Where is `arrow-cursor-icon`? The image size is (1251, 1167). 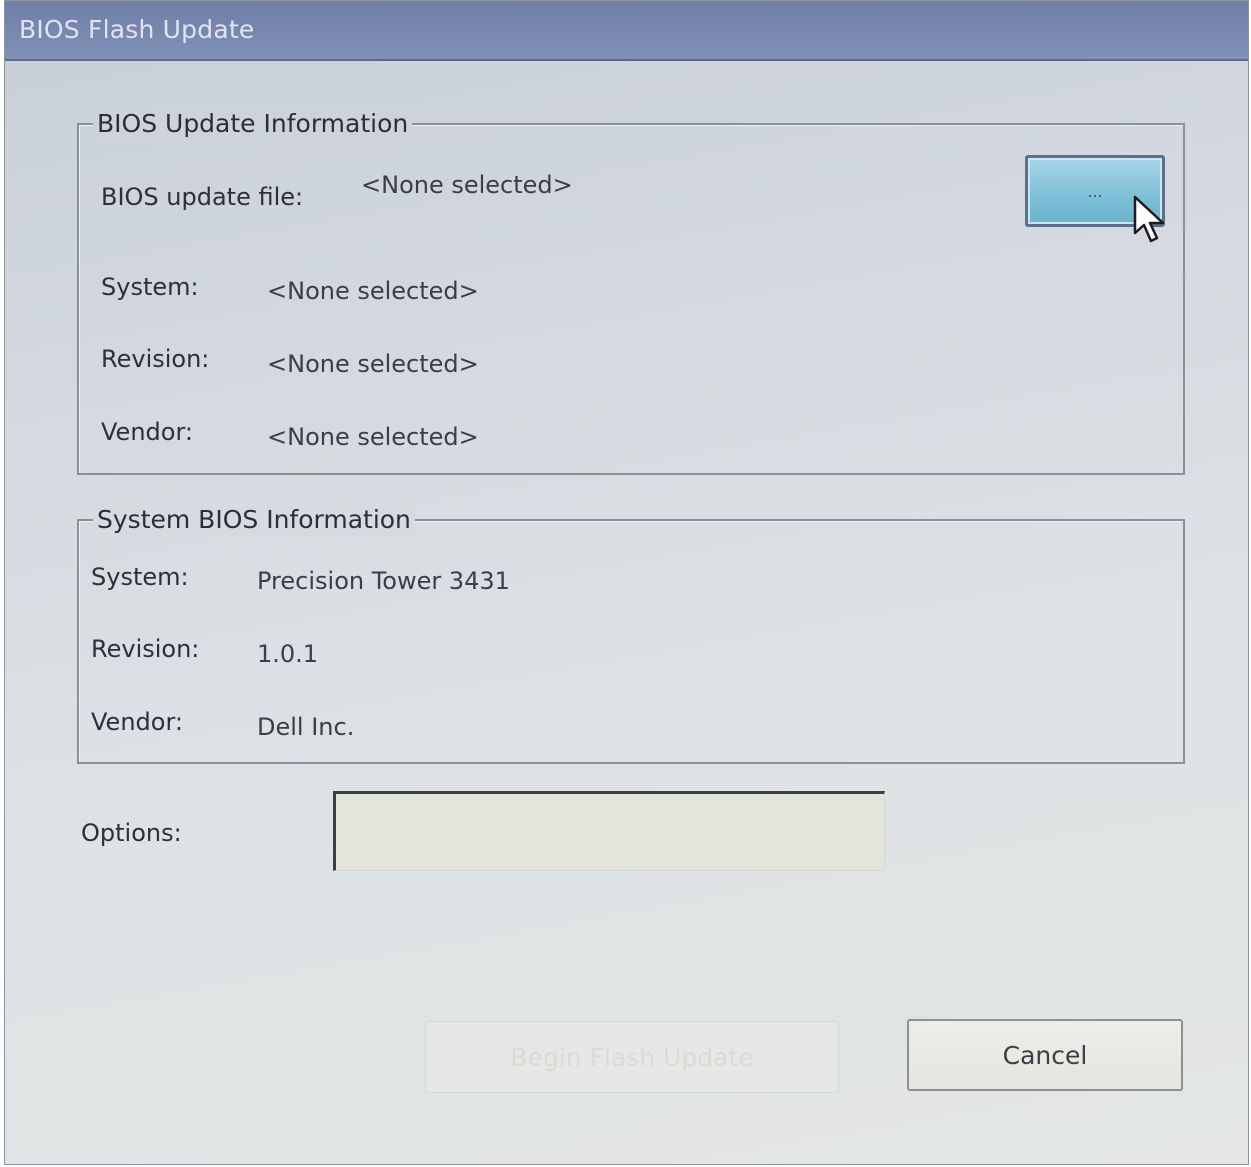 arrow-cursor-icon is located at coordinates (1149, 219).